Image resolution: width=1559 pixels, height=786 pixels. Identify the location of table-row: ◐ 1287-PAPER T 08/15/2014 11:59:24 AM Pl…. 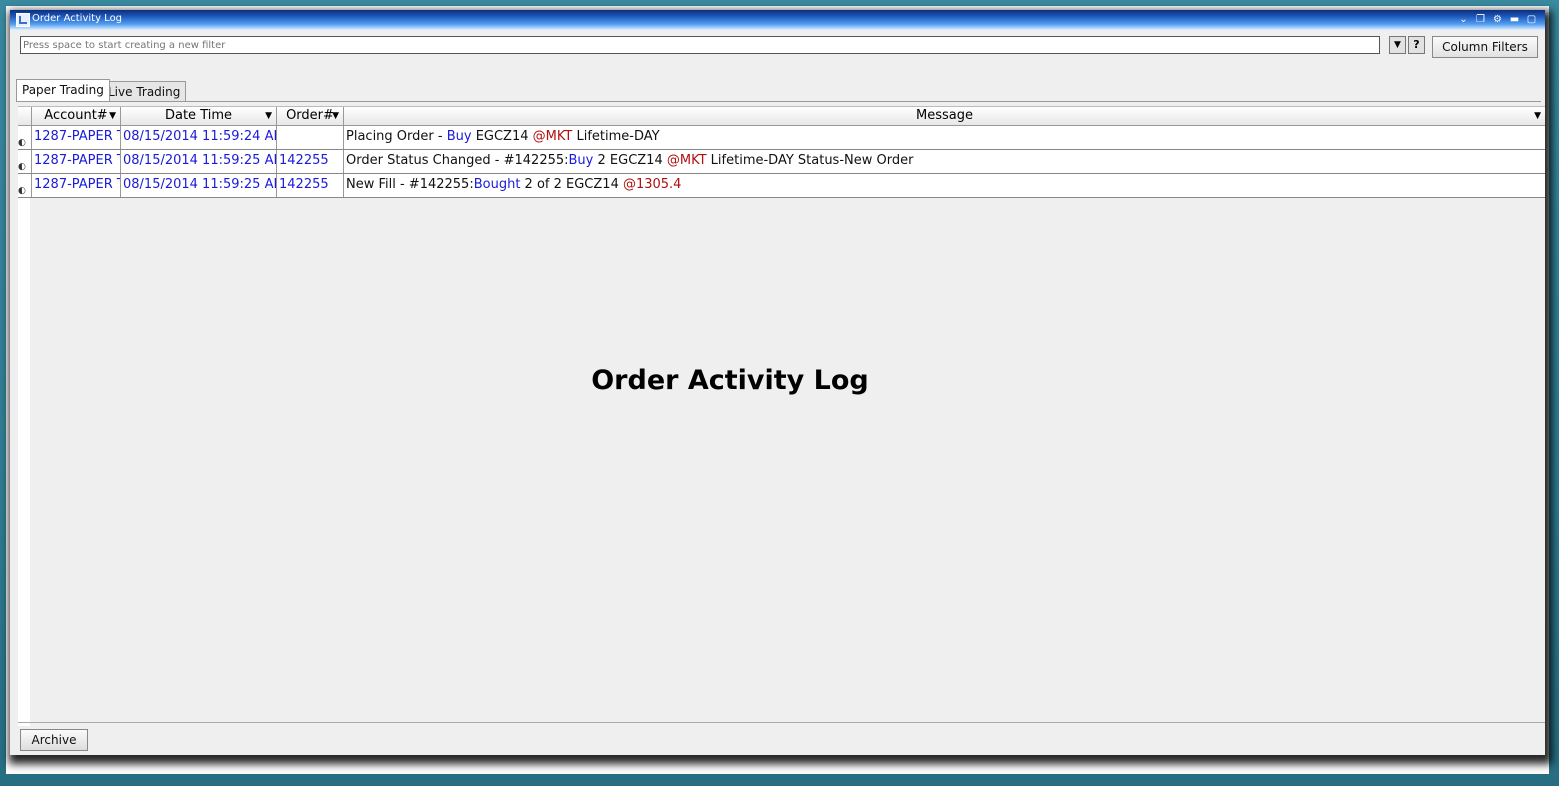
(781, 138).